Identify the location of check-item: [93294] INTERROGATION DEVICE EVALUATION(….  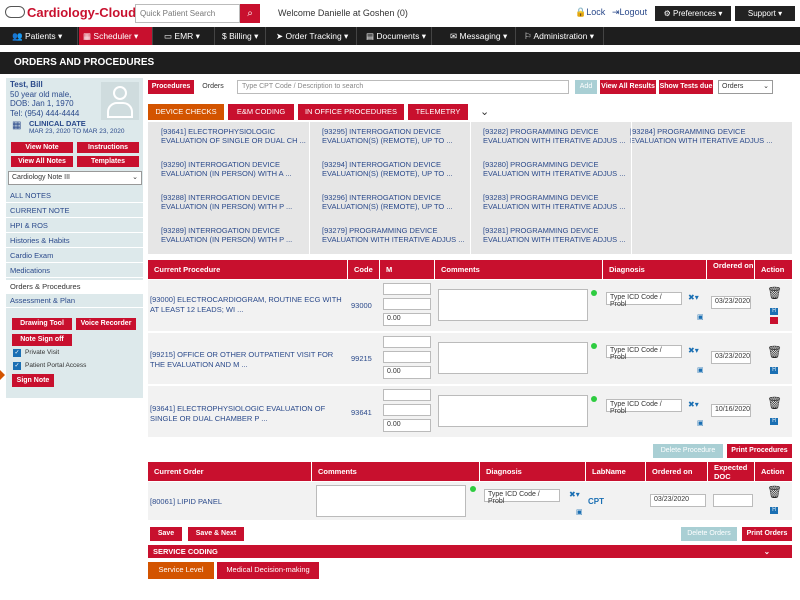
(398, 172).